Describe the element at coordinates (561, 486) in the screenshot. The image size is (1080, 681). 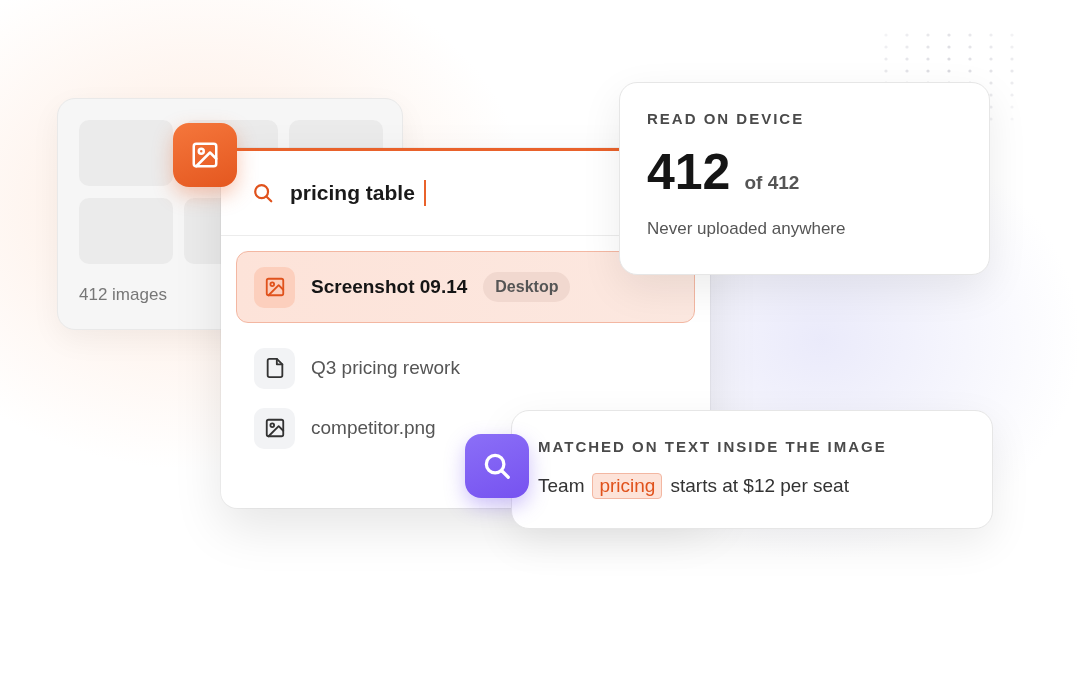
I see `match-text: Team` at that location.